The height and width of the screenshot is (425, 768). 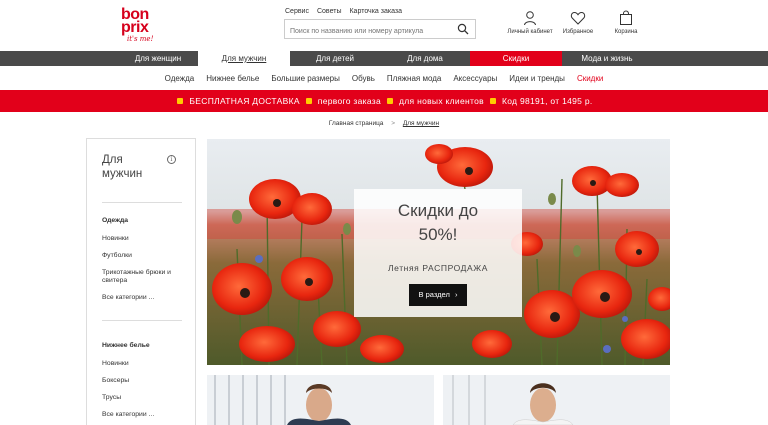 I want to click on subnav-underwear: Нижнее белье, so click(x=232, y=78).